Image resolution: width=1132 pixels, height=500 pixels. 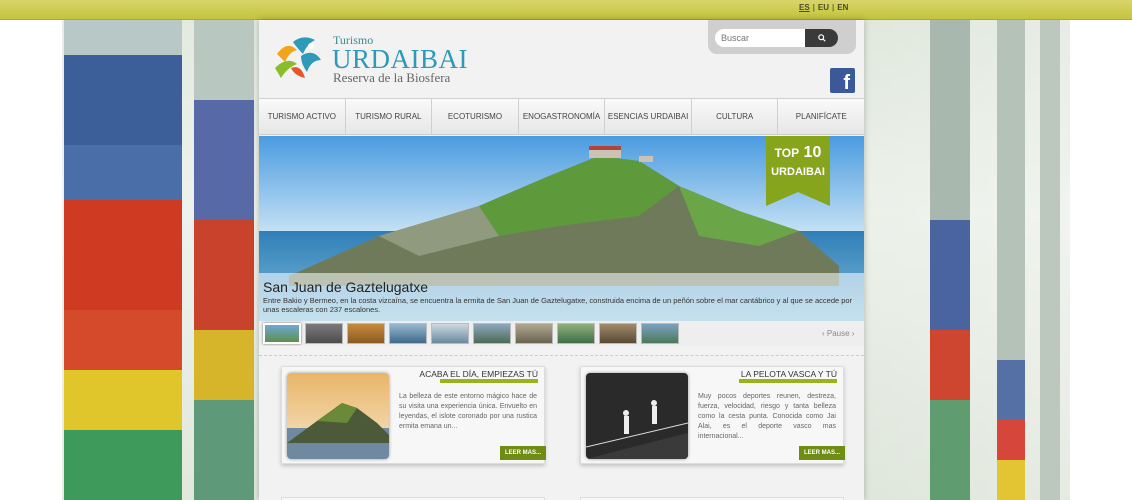 I want to click on slider-pause-button: ‹ Pause ›, so click(x=838, y=333).